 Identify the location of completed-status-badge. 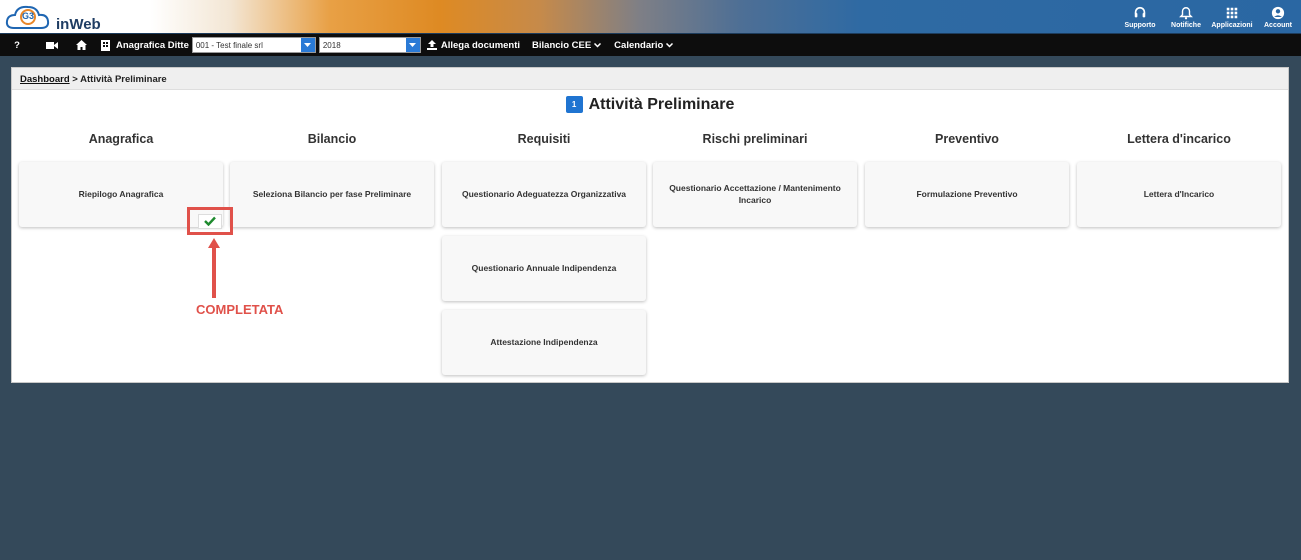
(210, 221).